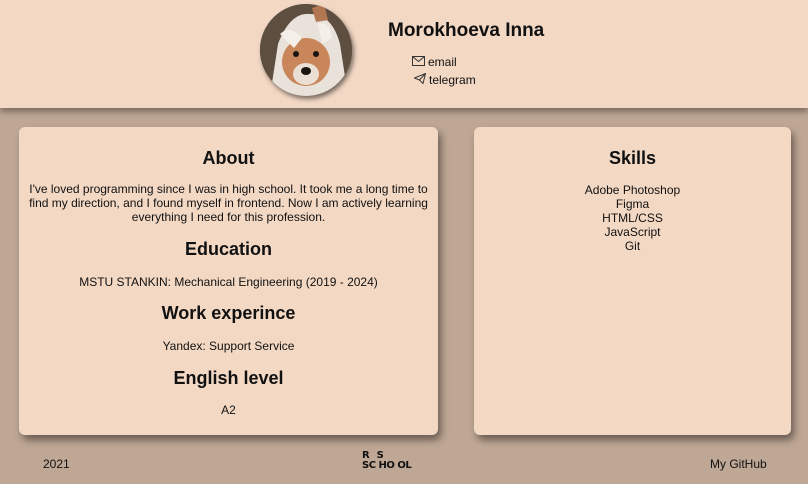 The width and height of the screenshot is (808, 484). I want to click on work-heading: Work experince, so click(228, 313).